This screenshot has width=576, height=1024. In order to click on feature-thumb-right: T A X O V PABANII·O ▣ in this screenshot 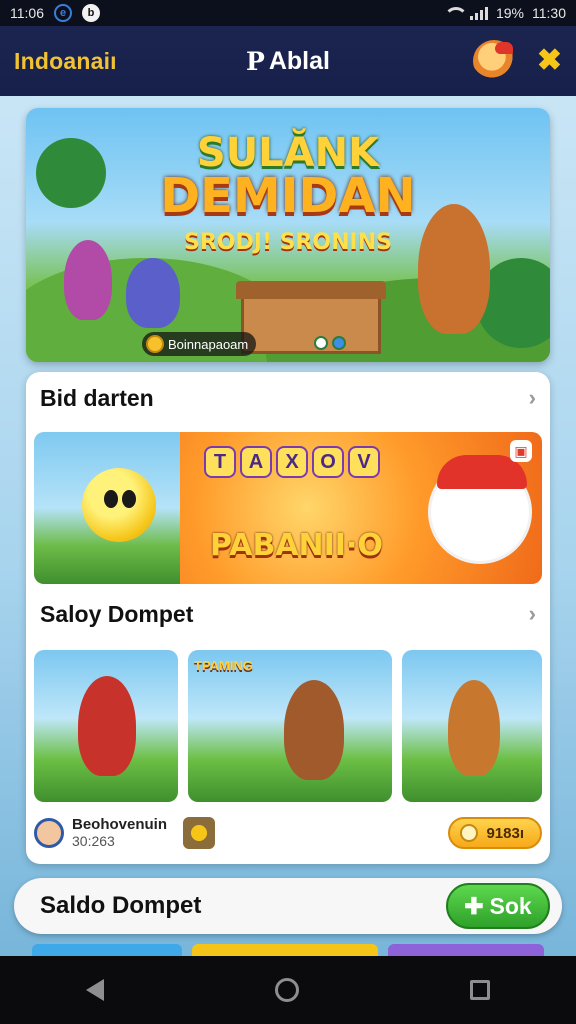, I will do `click(361, 508)`.